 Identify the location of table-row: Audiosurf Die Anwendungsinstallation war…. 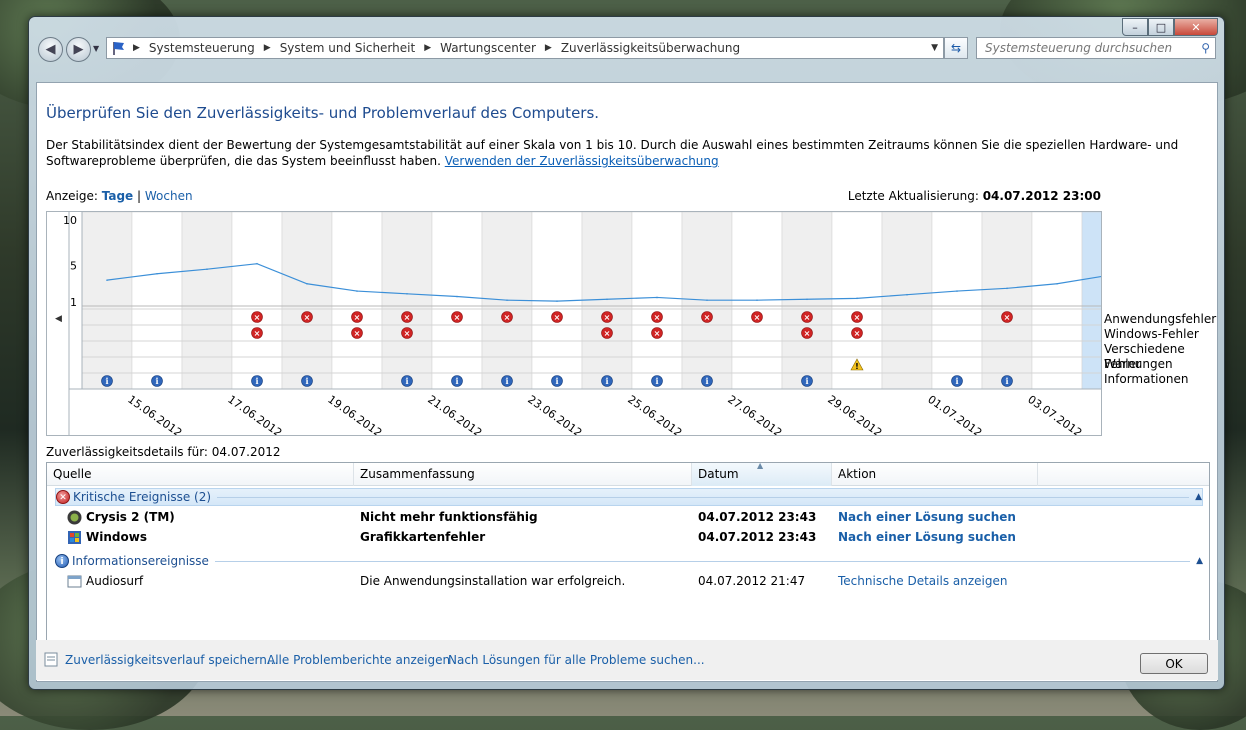
(628, 582).